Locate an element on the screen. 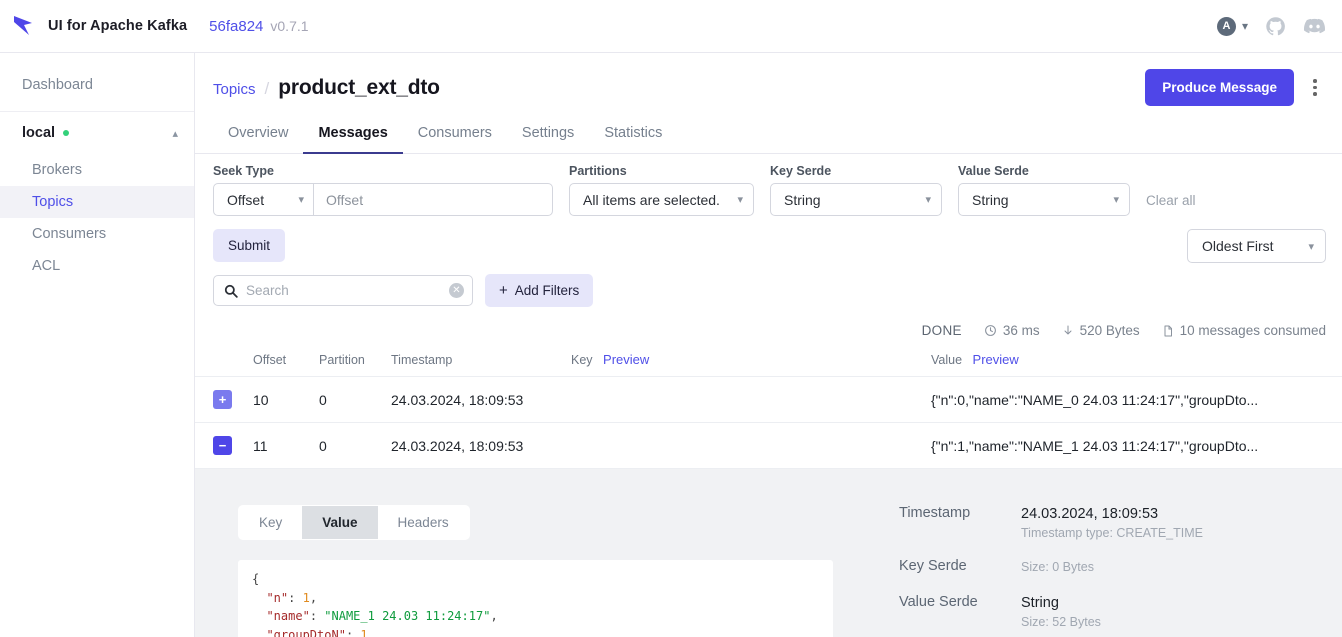  github-icon is located at coordinates (1275, 26).